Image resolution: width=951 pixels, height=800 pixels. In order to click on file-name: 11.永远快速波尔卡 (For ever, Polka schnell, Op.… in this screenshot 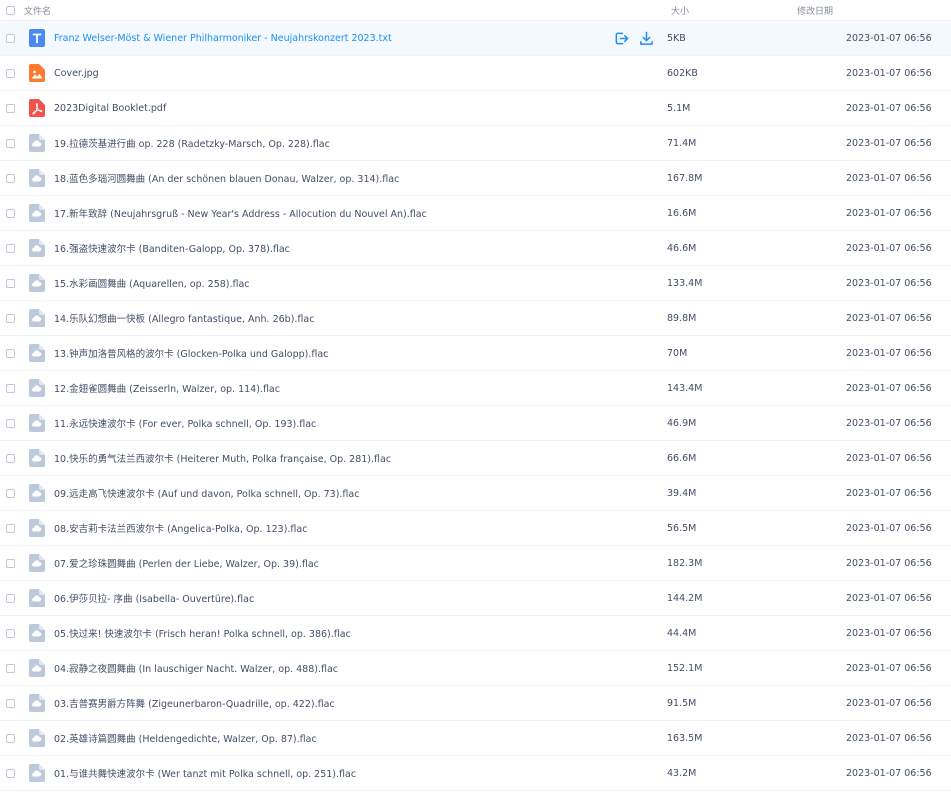, I will do `click(334, 423)`.